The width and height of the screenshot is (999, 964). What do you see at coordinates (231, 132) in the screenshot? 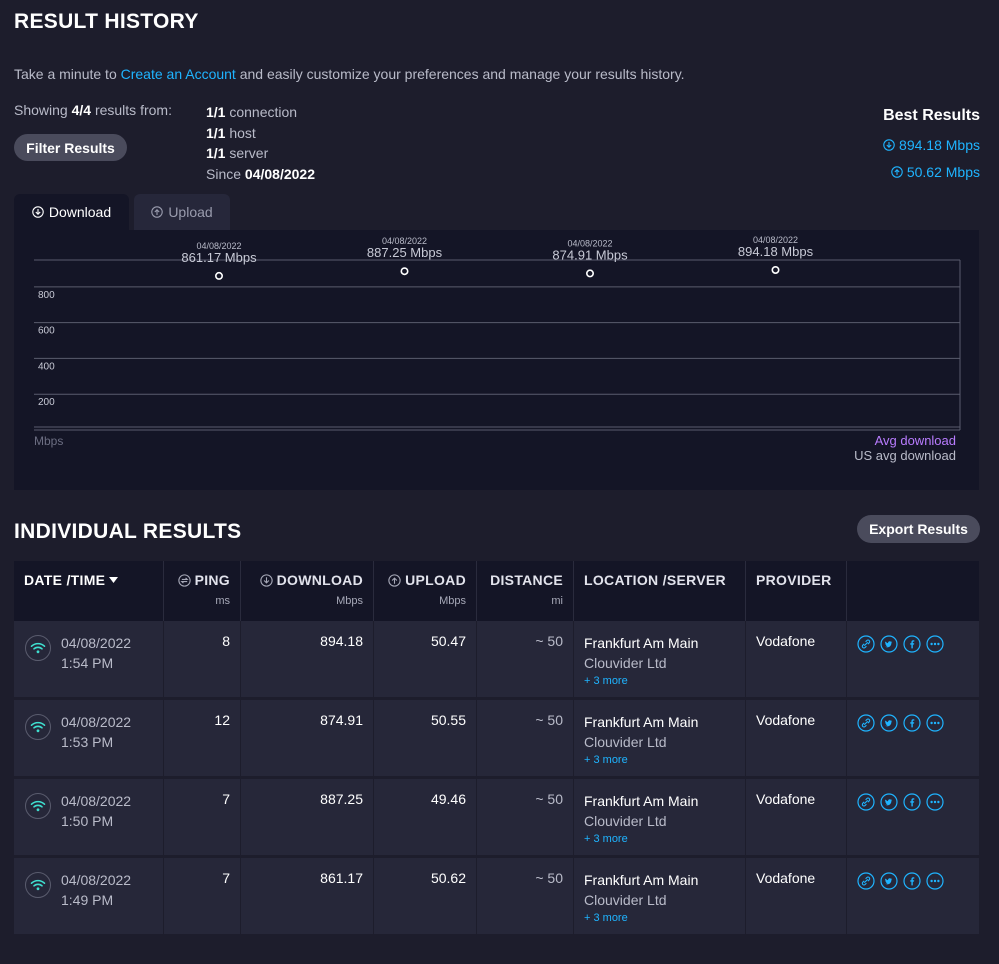
I see `detail-host: 1/1 host` at bounding box center [231, 132].